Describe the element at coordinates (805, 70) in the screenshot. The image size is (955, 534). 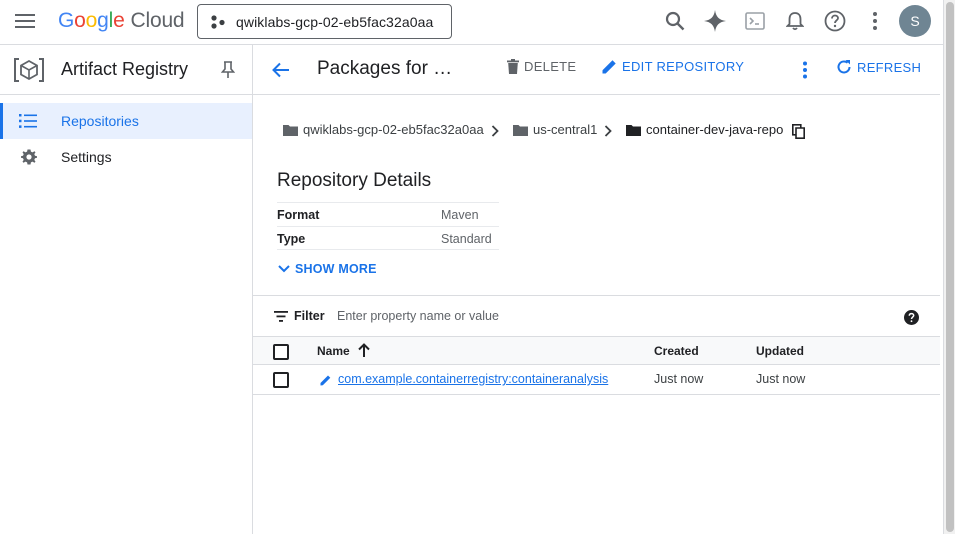
I see `more-actions-icon` at that location.